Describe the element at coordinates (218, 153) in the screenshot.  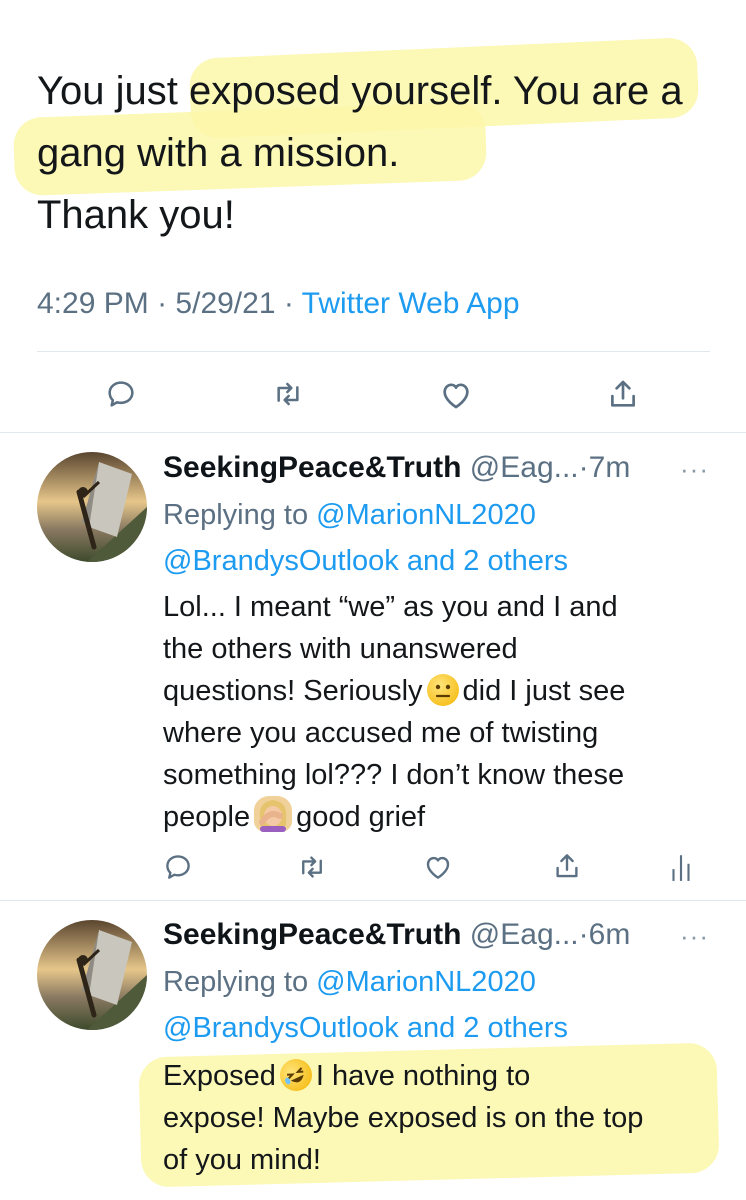
I see `tweet-text-line: gang with a mission.` at that location.